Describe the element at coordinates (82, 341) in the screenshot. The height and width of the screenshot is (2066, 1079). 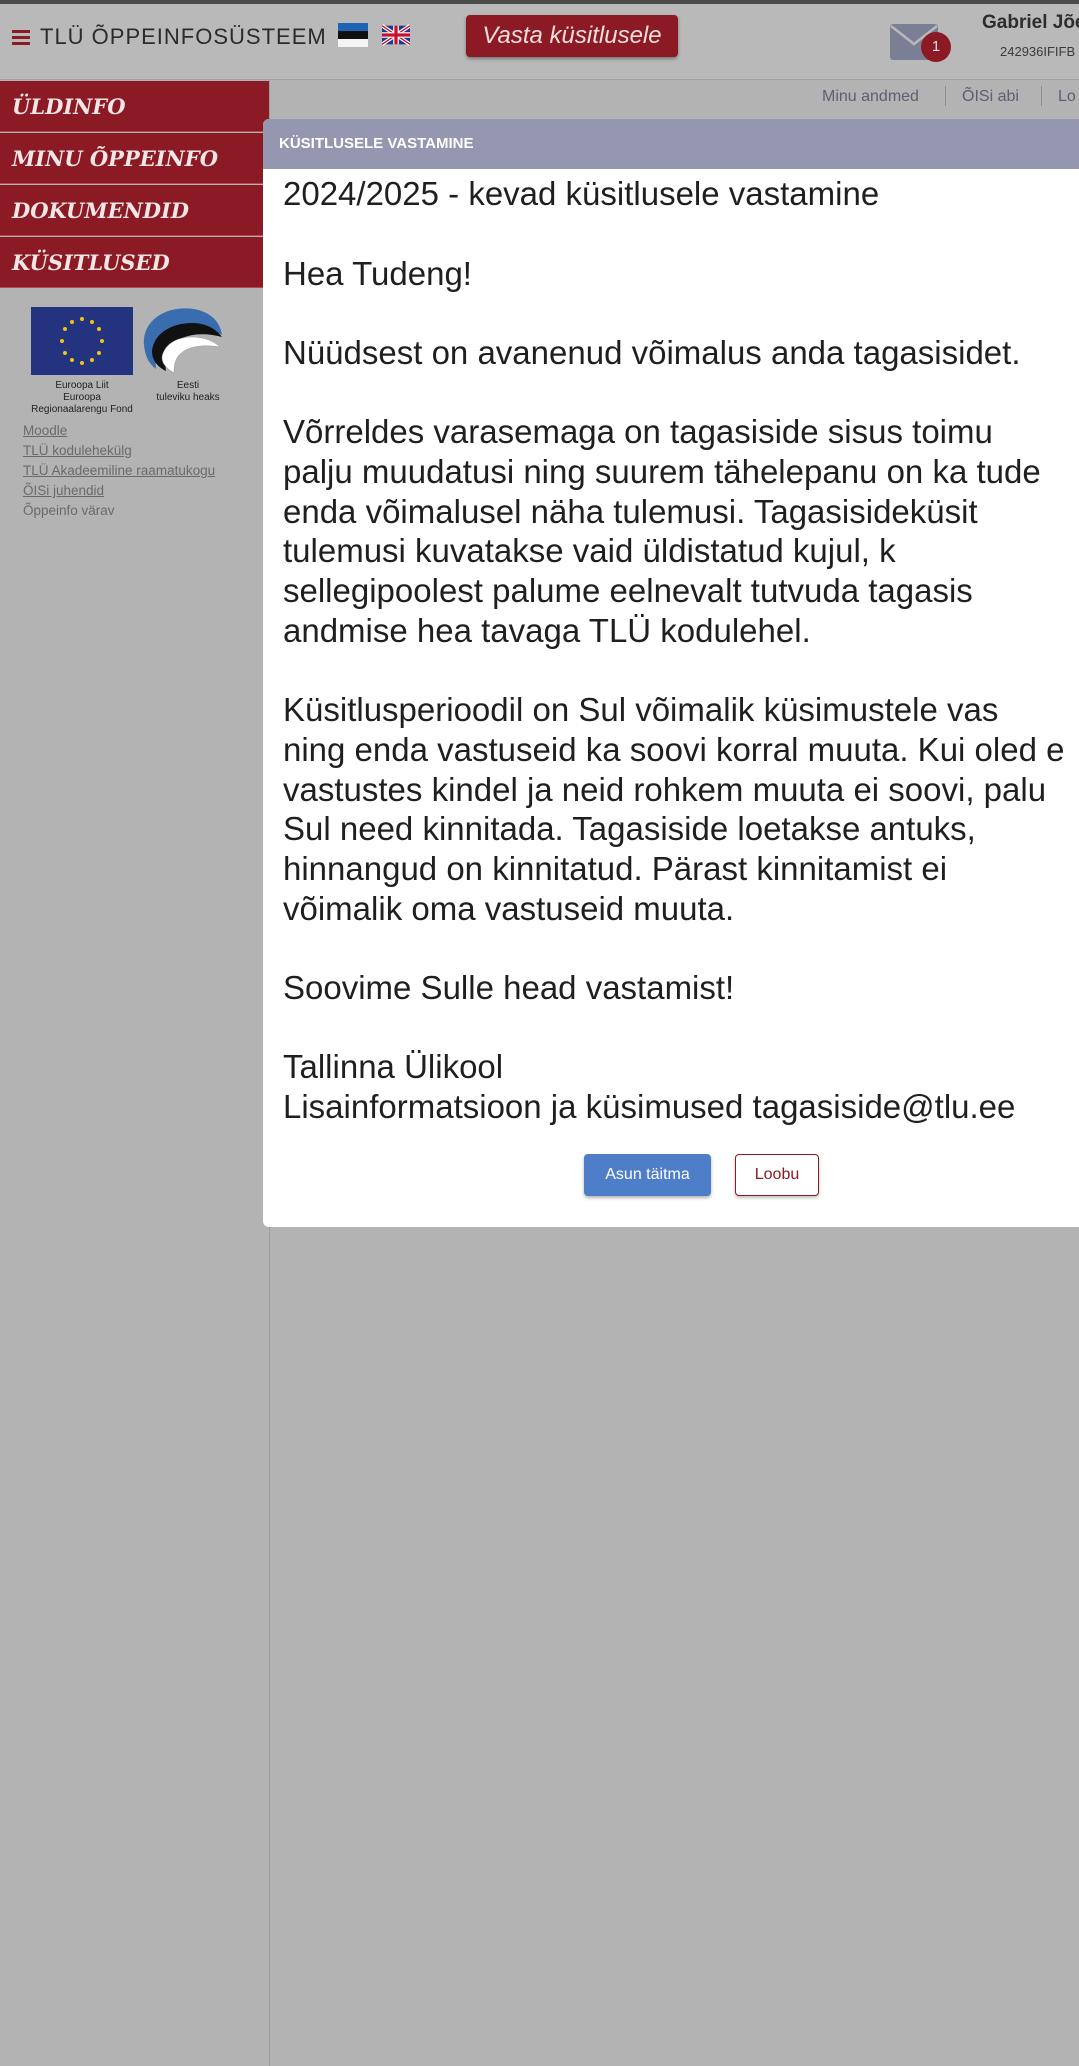
I see `eu-flag-logo` at that location.